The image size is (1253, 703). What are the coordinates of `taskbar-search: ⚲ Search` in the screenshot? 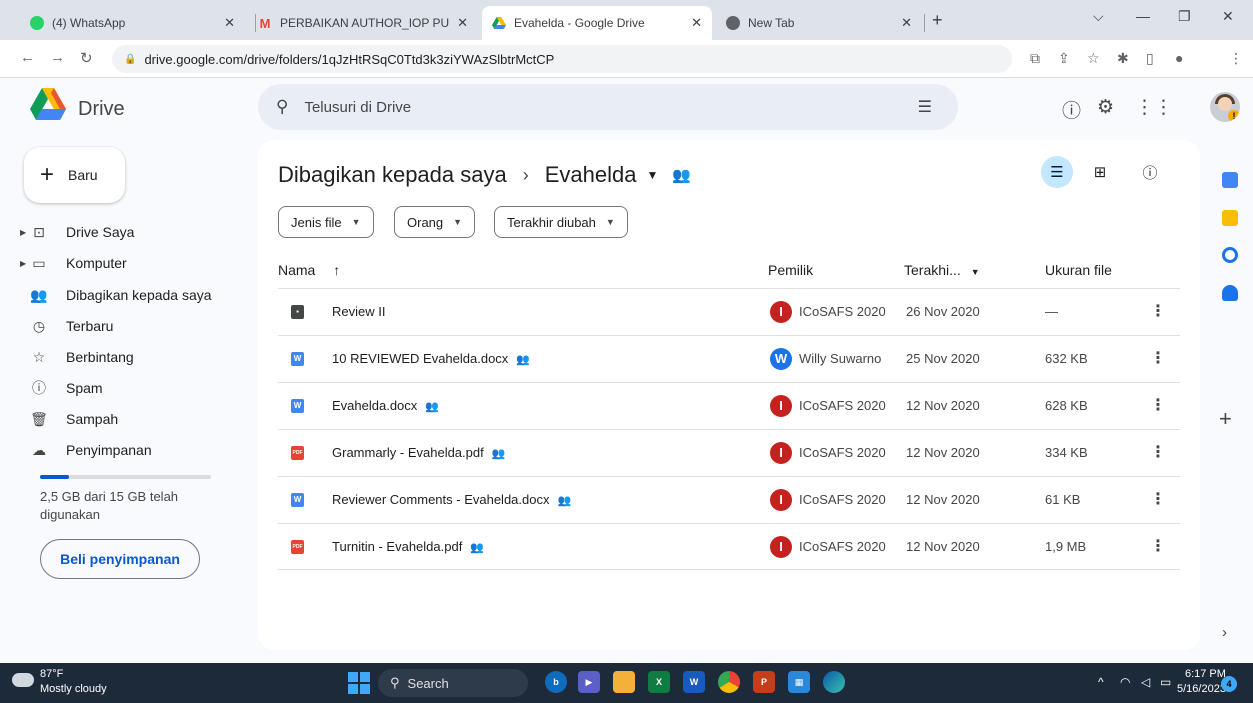 It's located at (453, 683).